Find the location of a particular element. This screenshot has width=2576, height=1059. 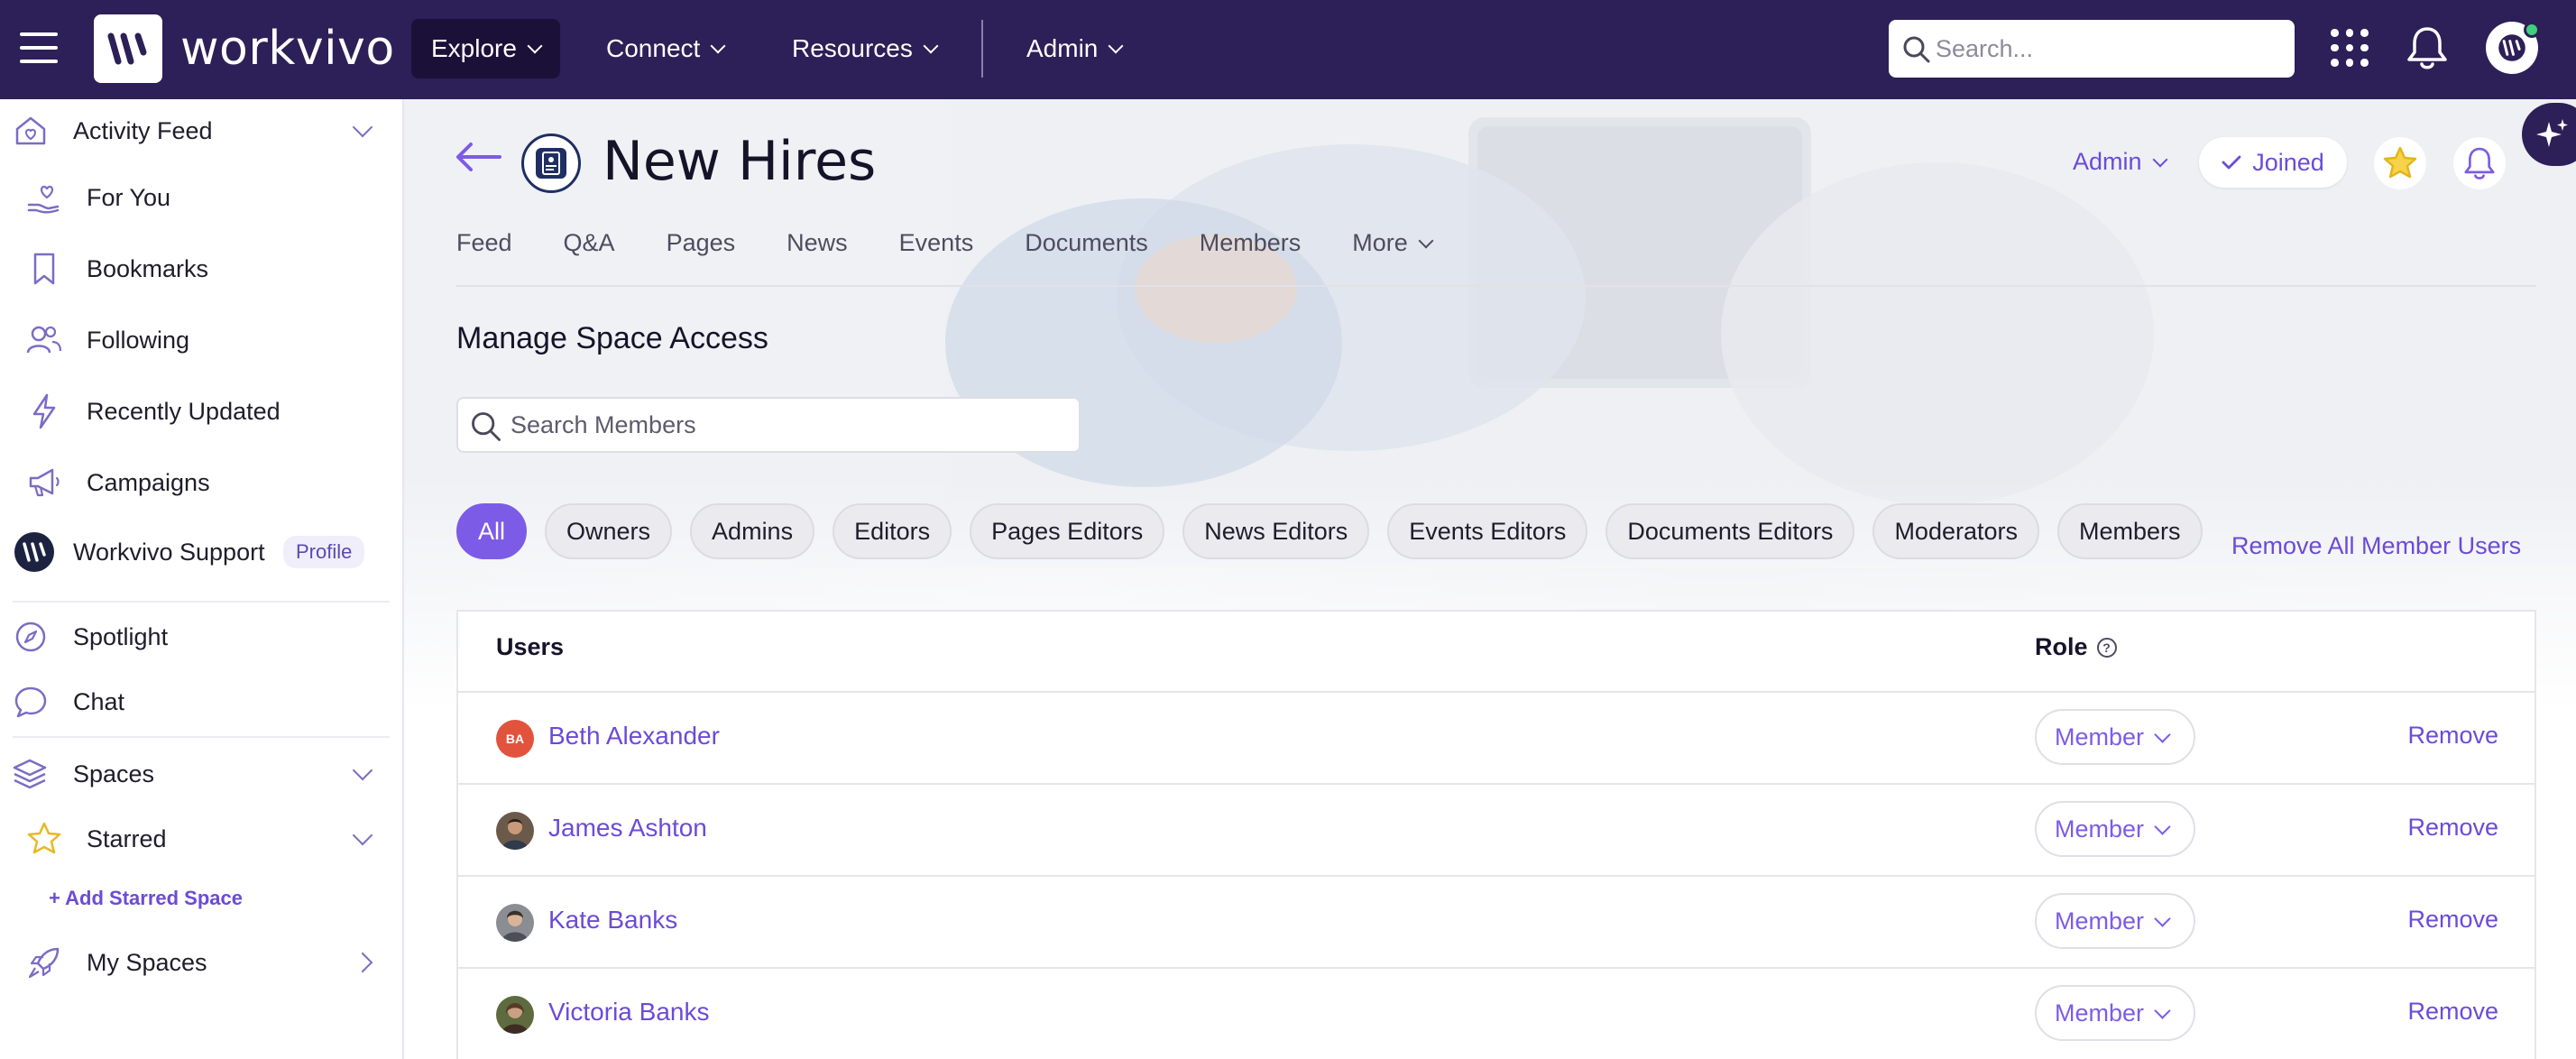

tab-more-label: More is located at coordinates (1380, 243).